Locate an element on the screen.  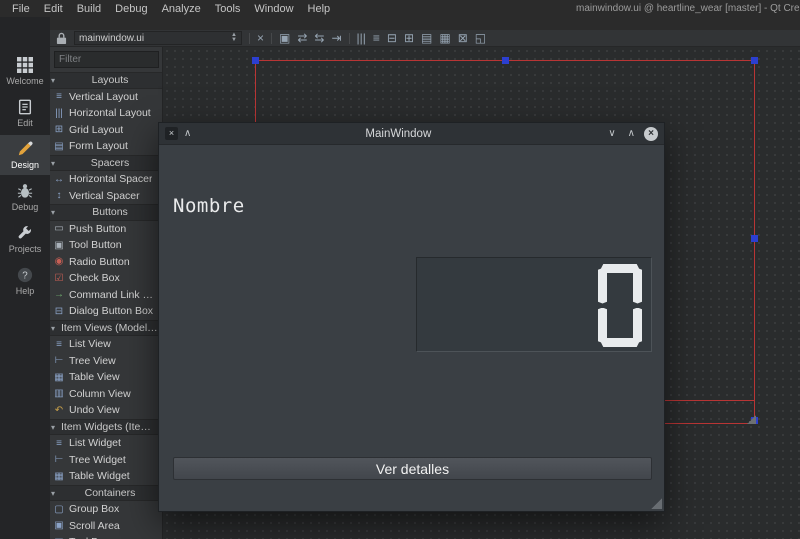
widget-item-dialog-button-box: ⊟ Dialog Button Box is located at coordinates (106, 311).